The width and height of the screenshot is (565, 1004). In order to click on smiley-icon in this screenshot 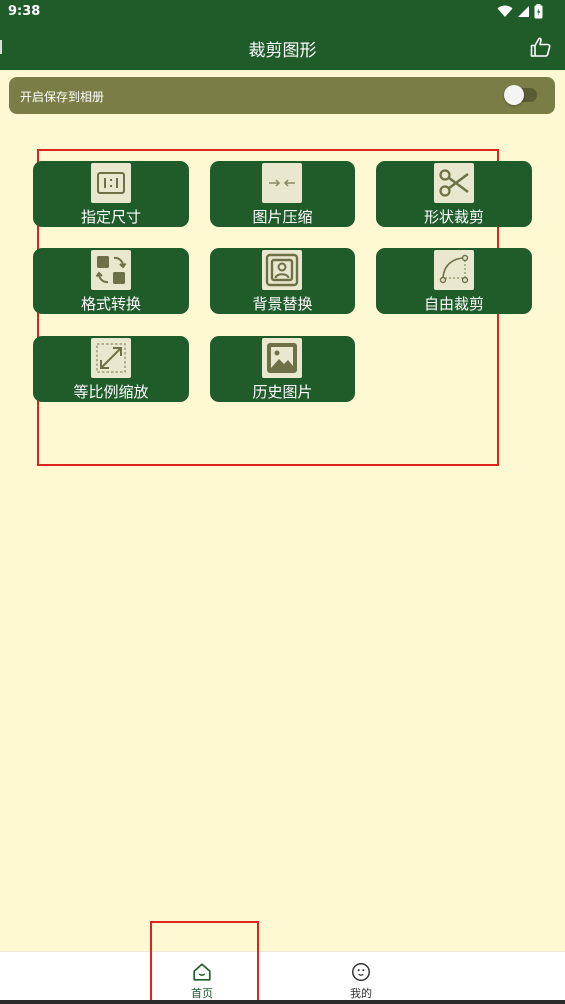, I will do `click(361, 972)`.